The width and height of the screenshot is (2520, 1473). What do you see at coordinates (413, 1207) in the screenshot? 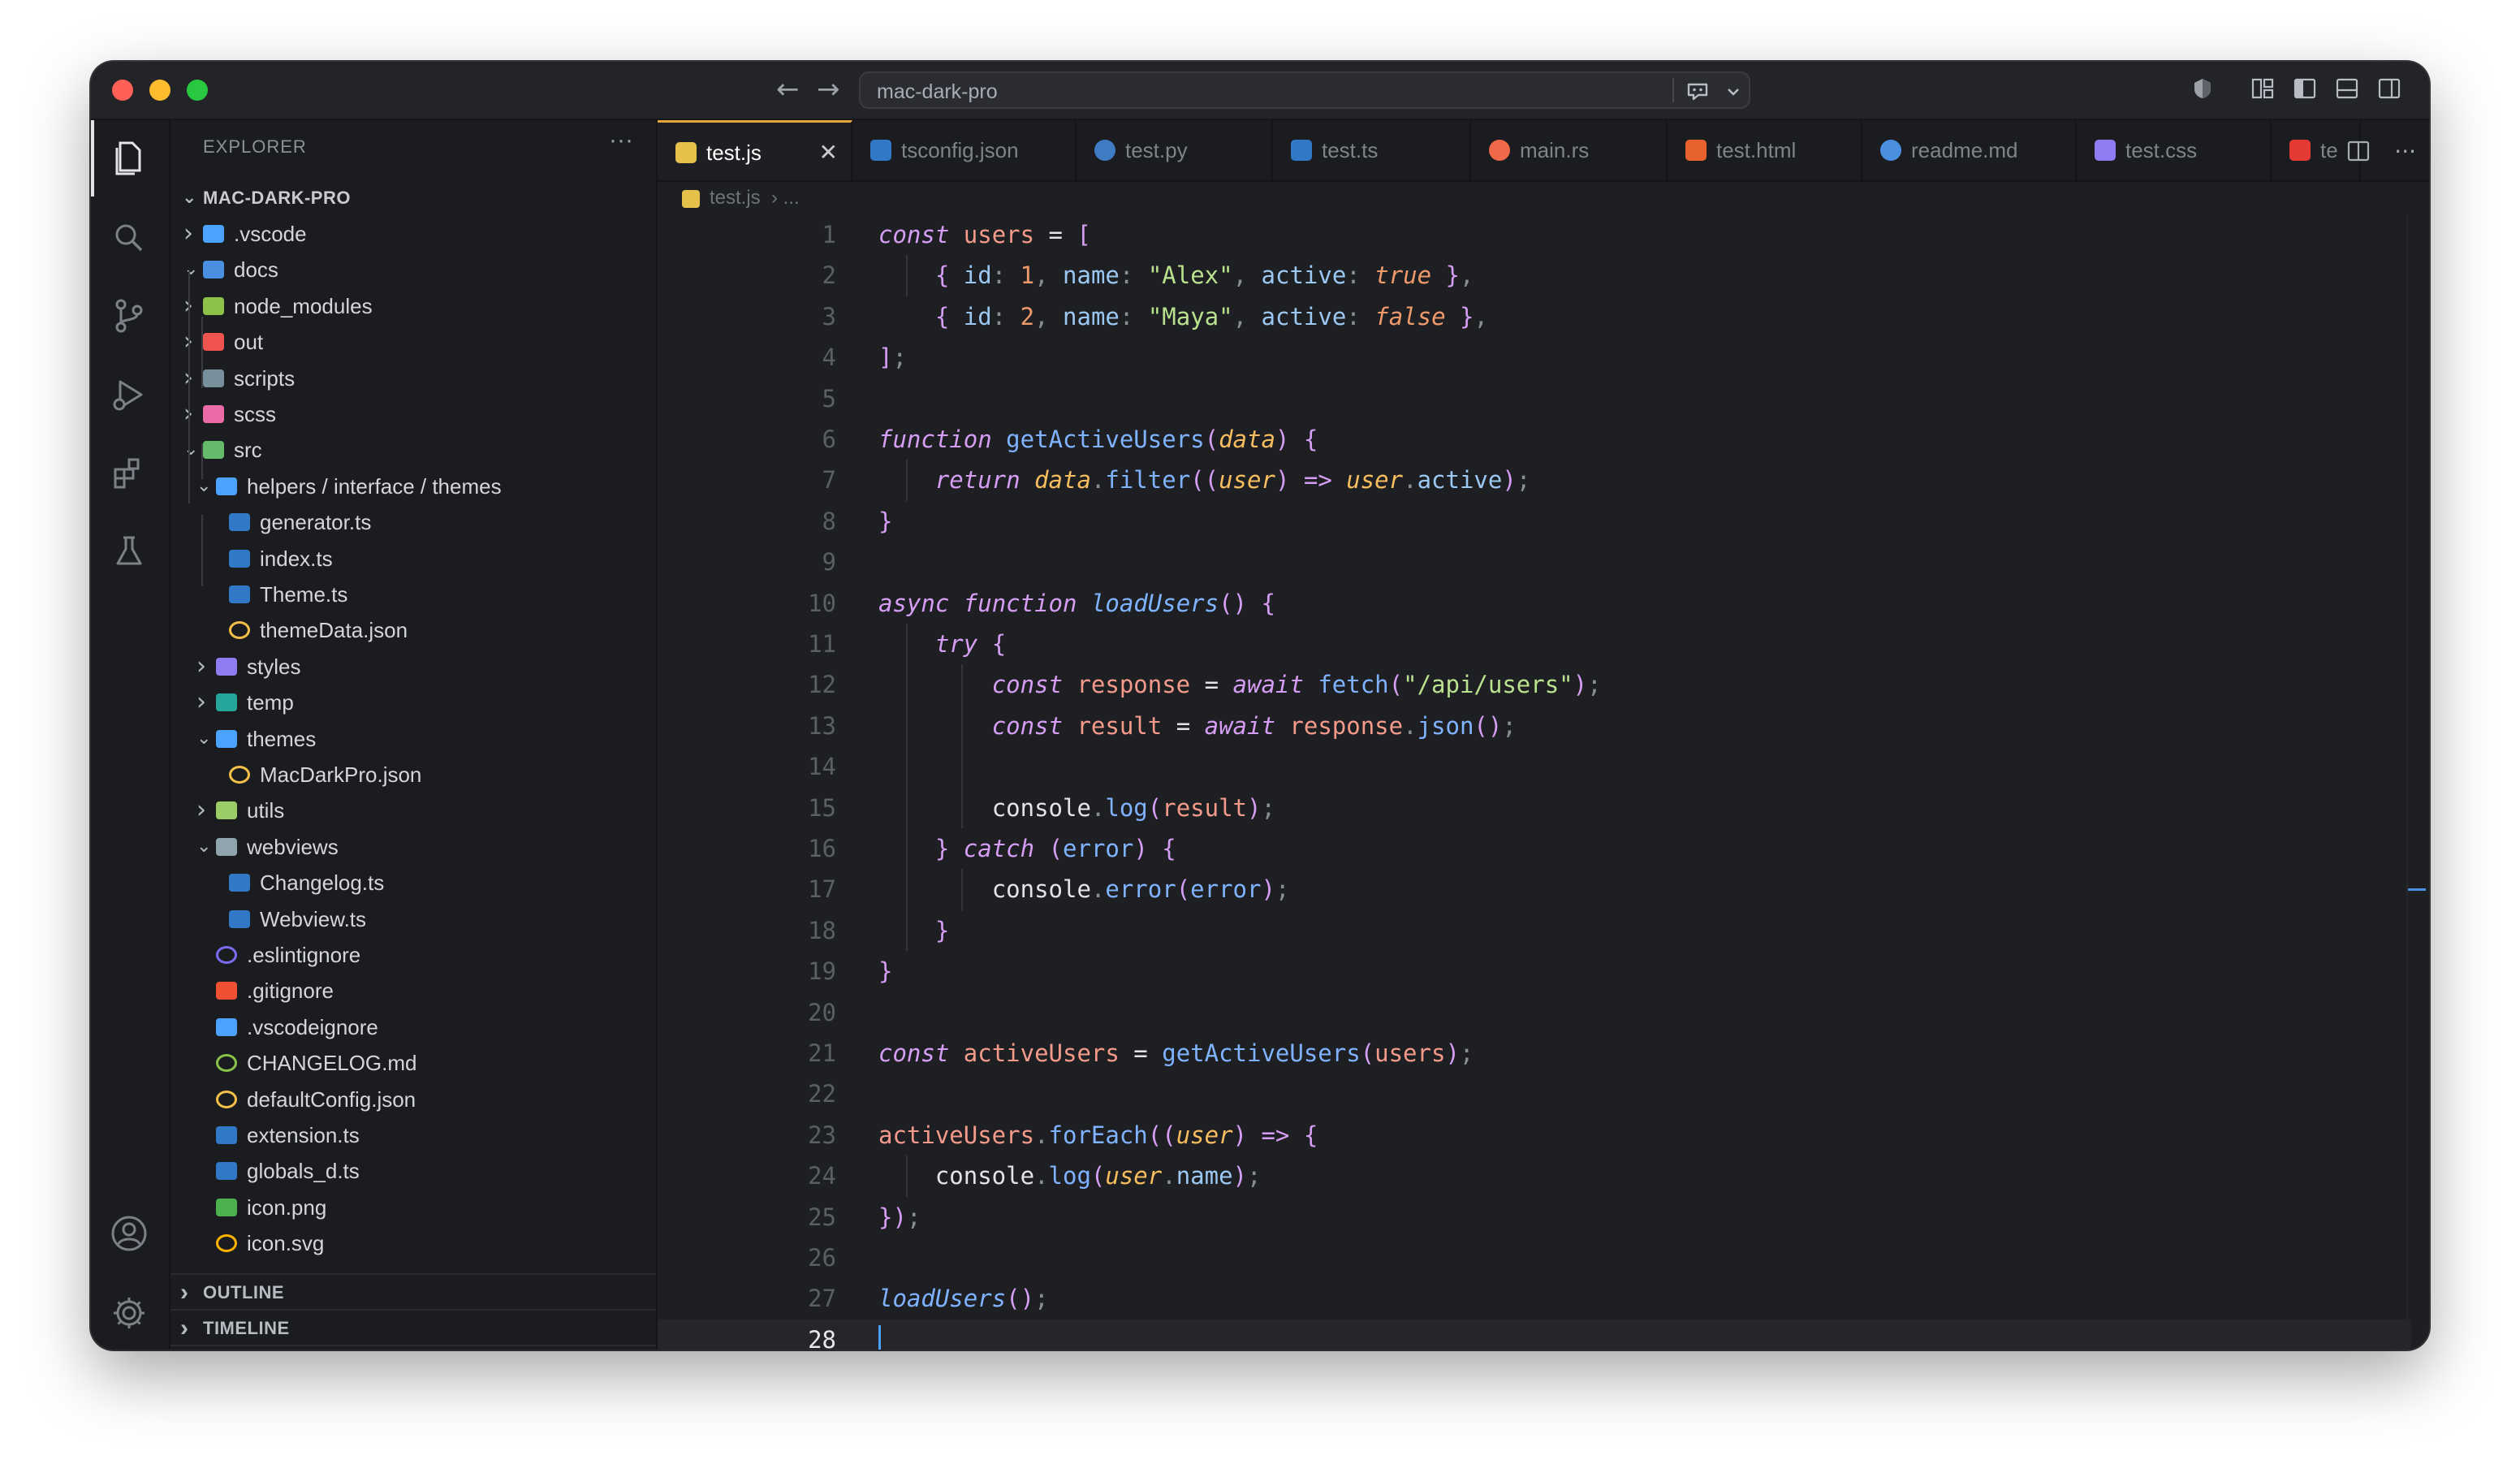
I see `tree-file: icon.png` at bounding box center [413, 1207].